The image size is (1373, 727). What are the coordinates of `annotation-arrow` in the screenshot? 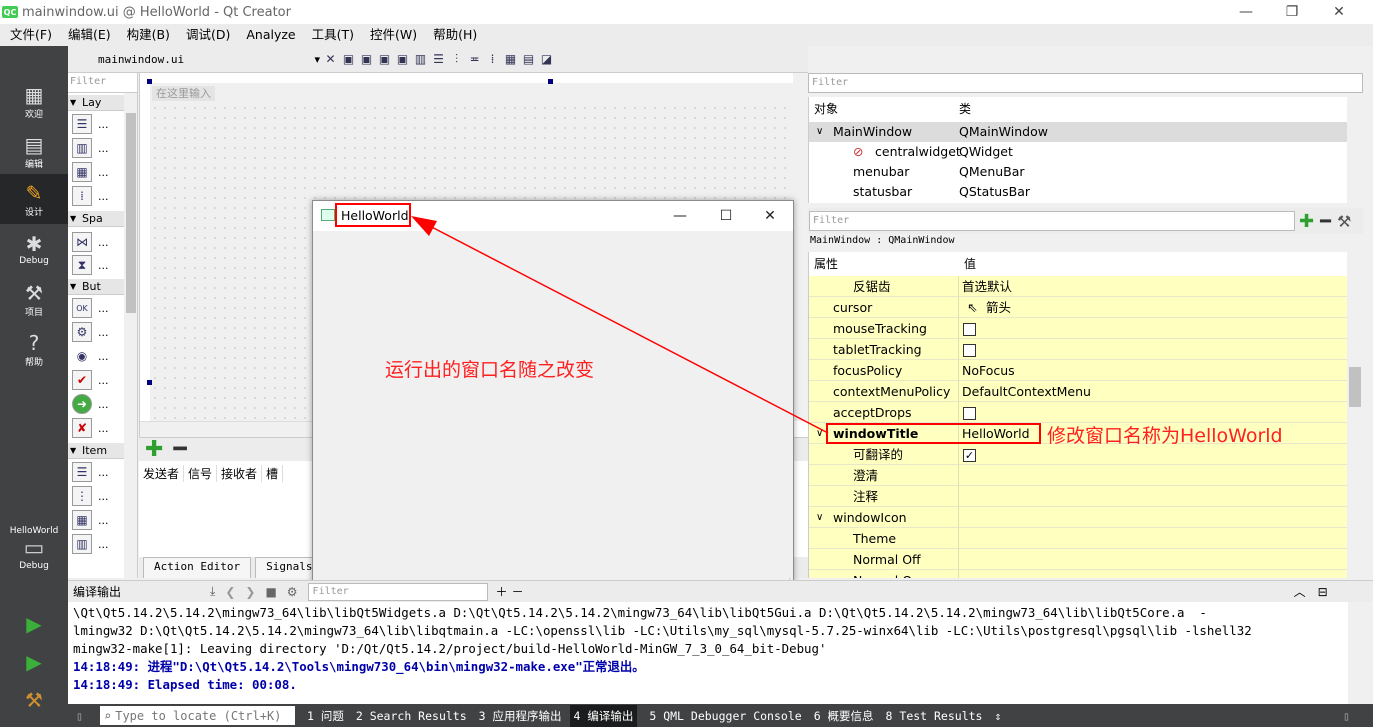 It's located at (620, 325).